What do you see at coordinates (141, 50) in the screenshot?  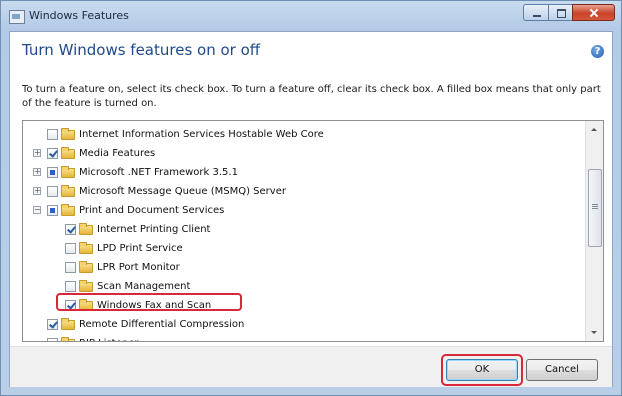 I see `page-heading: Turn Windows features on or off` at bounding box center [141, 50].